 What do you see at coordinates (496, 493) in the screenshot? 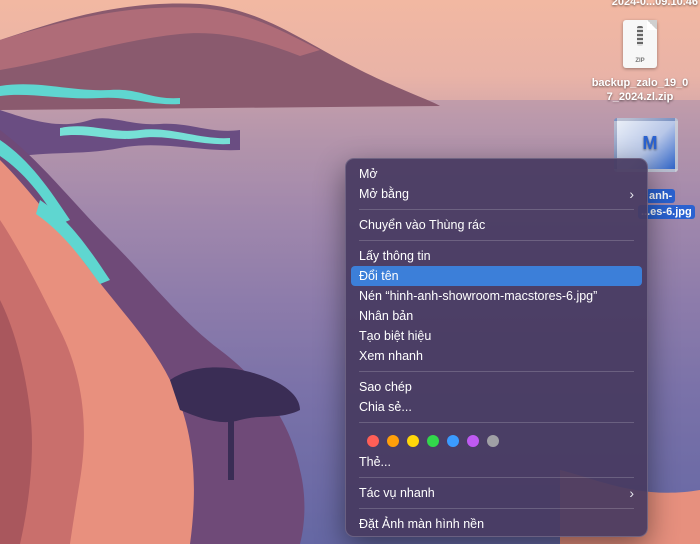
I see `menu-item-quick-actions: Tác vụ nhanh ›` at bounding box center [496, 493].